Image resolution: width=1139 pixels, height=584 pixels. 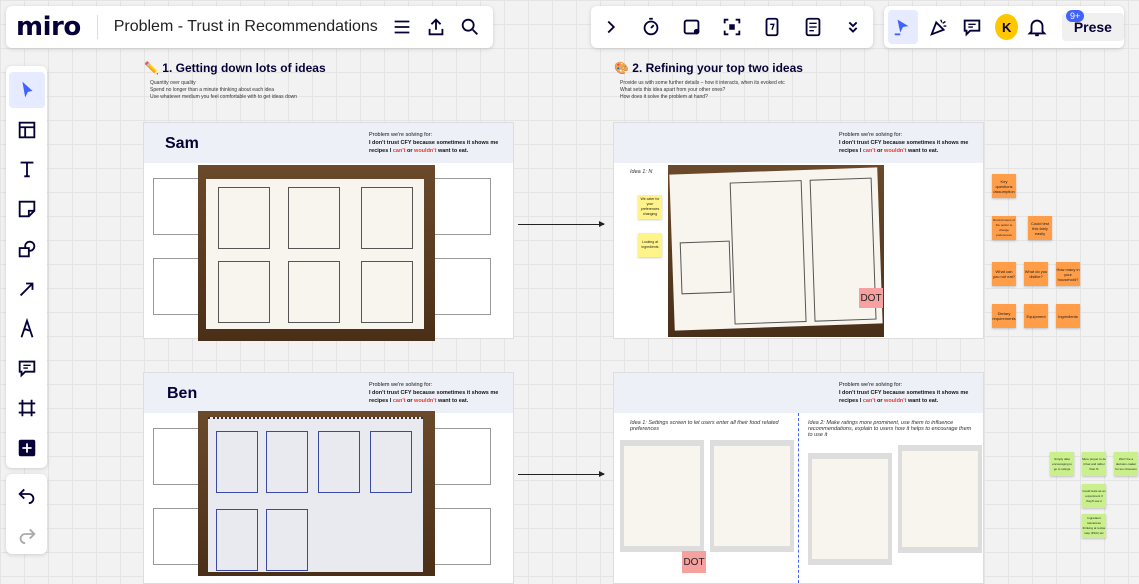 I want to click on search-icon, so click(x=470, y=27).